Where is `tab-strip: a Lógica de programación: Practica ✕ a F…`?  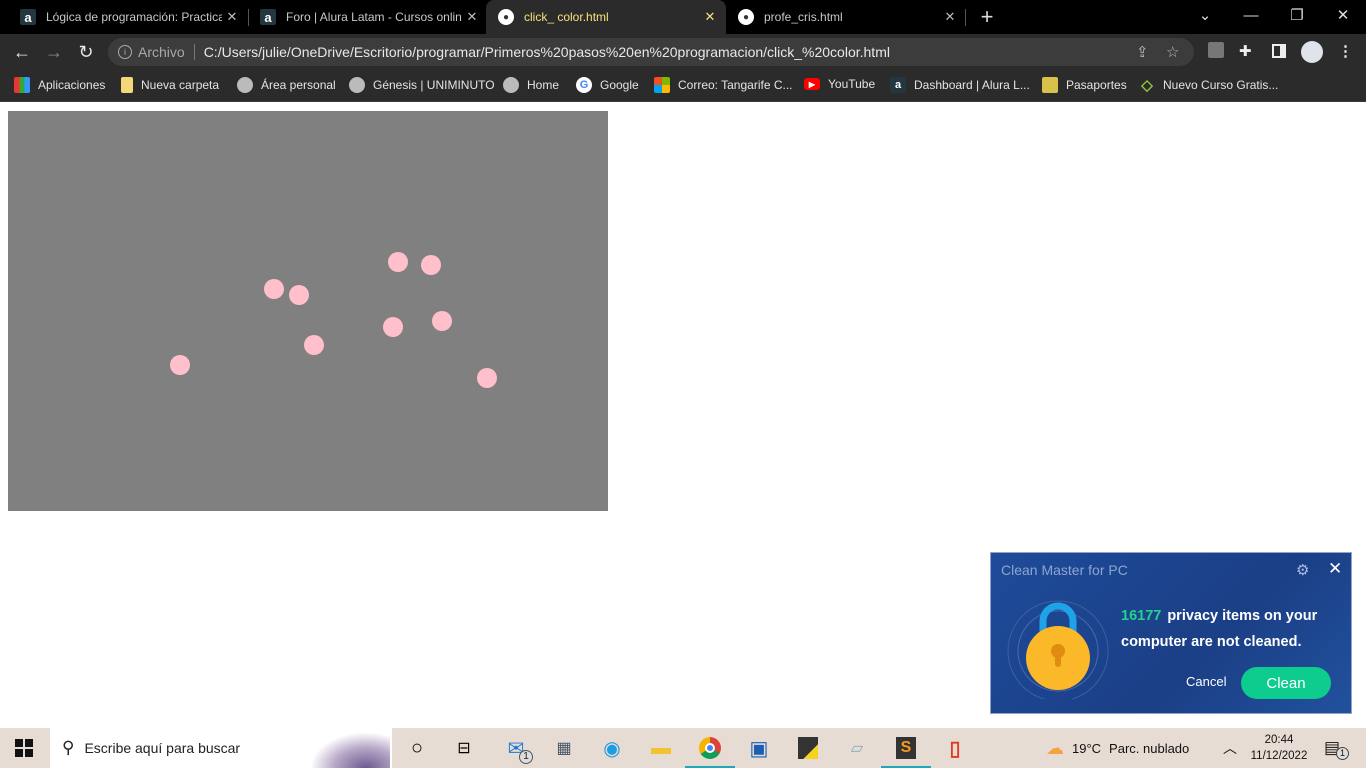 tab-strip: a Lógica de programación: Practica ✕ a F… is located at coordinates (683, 17).